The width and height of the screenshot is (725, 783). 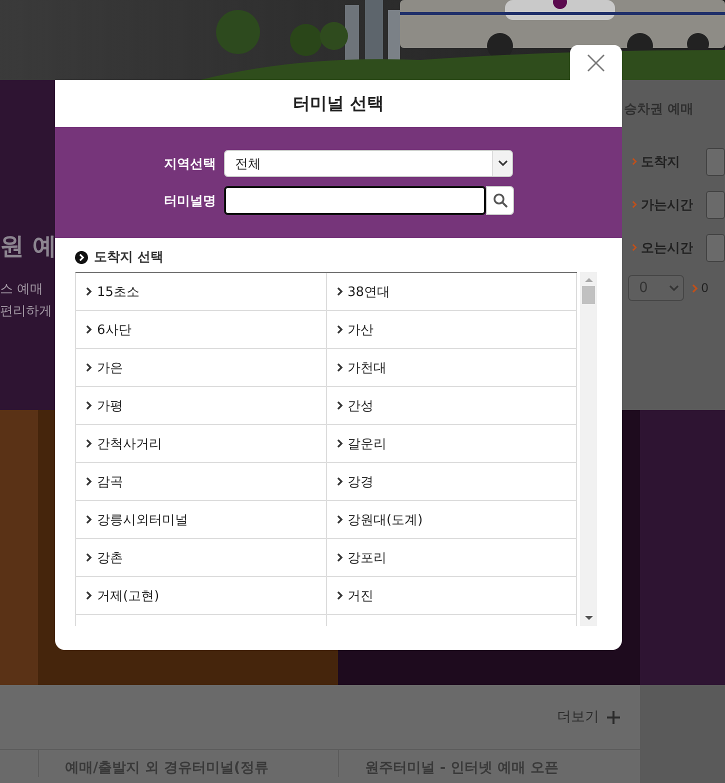 What do you see at coordinates (201, 368) in the screenshot?
I see `terminal-item: 가은` at bounding box center [201, 368].